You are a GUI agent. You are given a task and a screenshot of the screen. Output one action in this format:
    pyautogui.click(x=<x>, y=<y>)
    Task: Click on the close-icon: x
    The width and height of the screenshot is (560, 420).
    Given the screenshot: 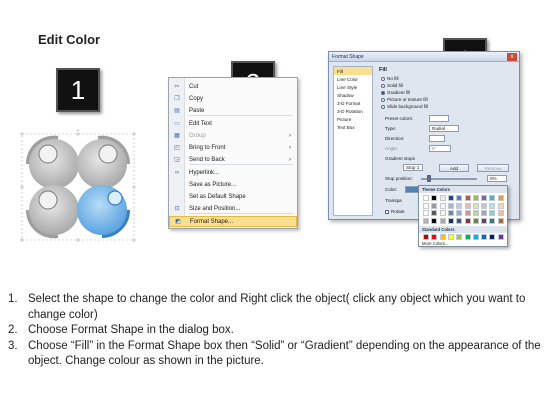 What is the action you would take?
    pyautogui.click(x=512, y=57)
    